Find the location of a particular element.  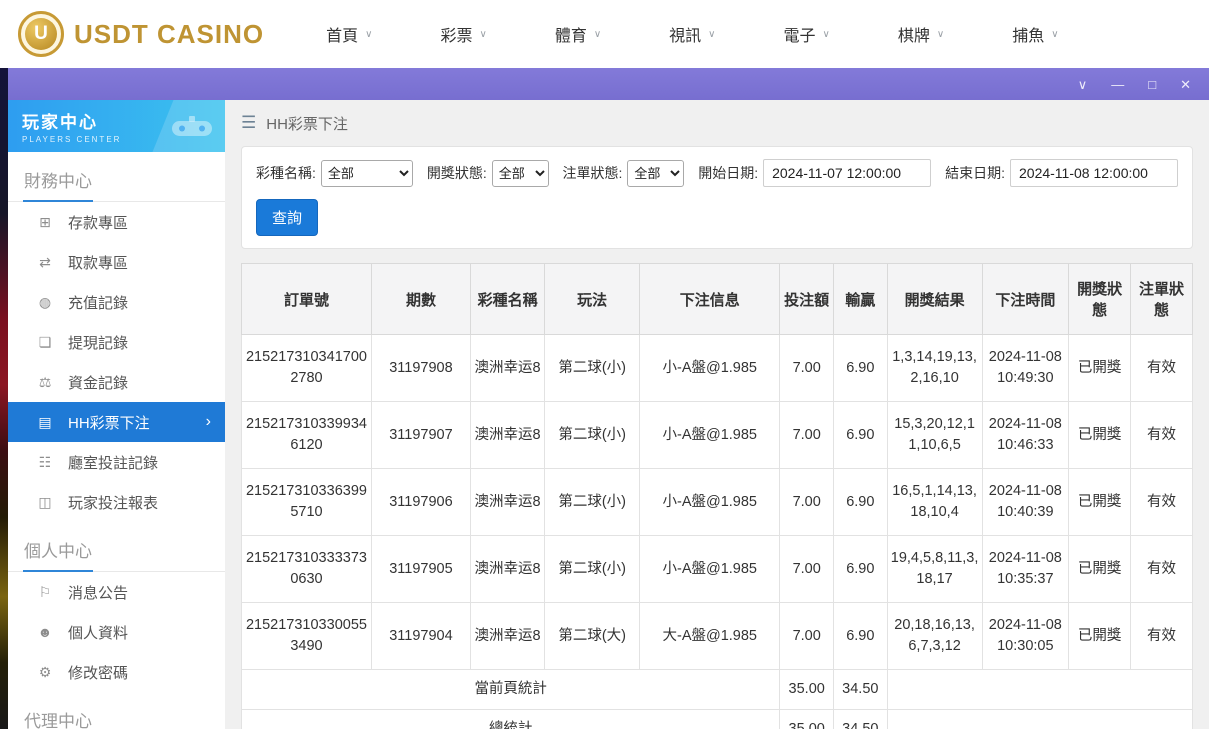

sidebar-item-profile: ☻ 個人資料 is located at coordinates (116, 632).